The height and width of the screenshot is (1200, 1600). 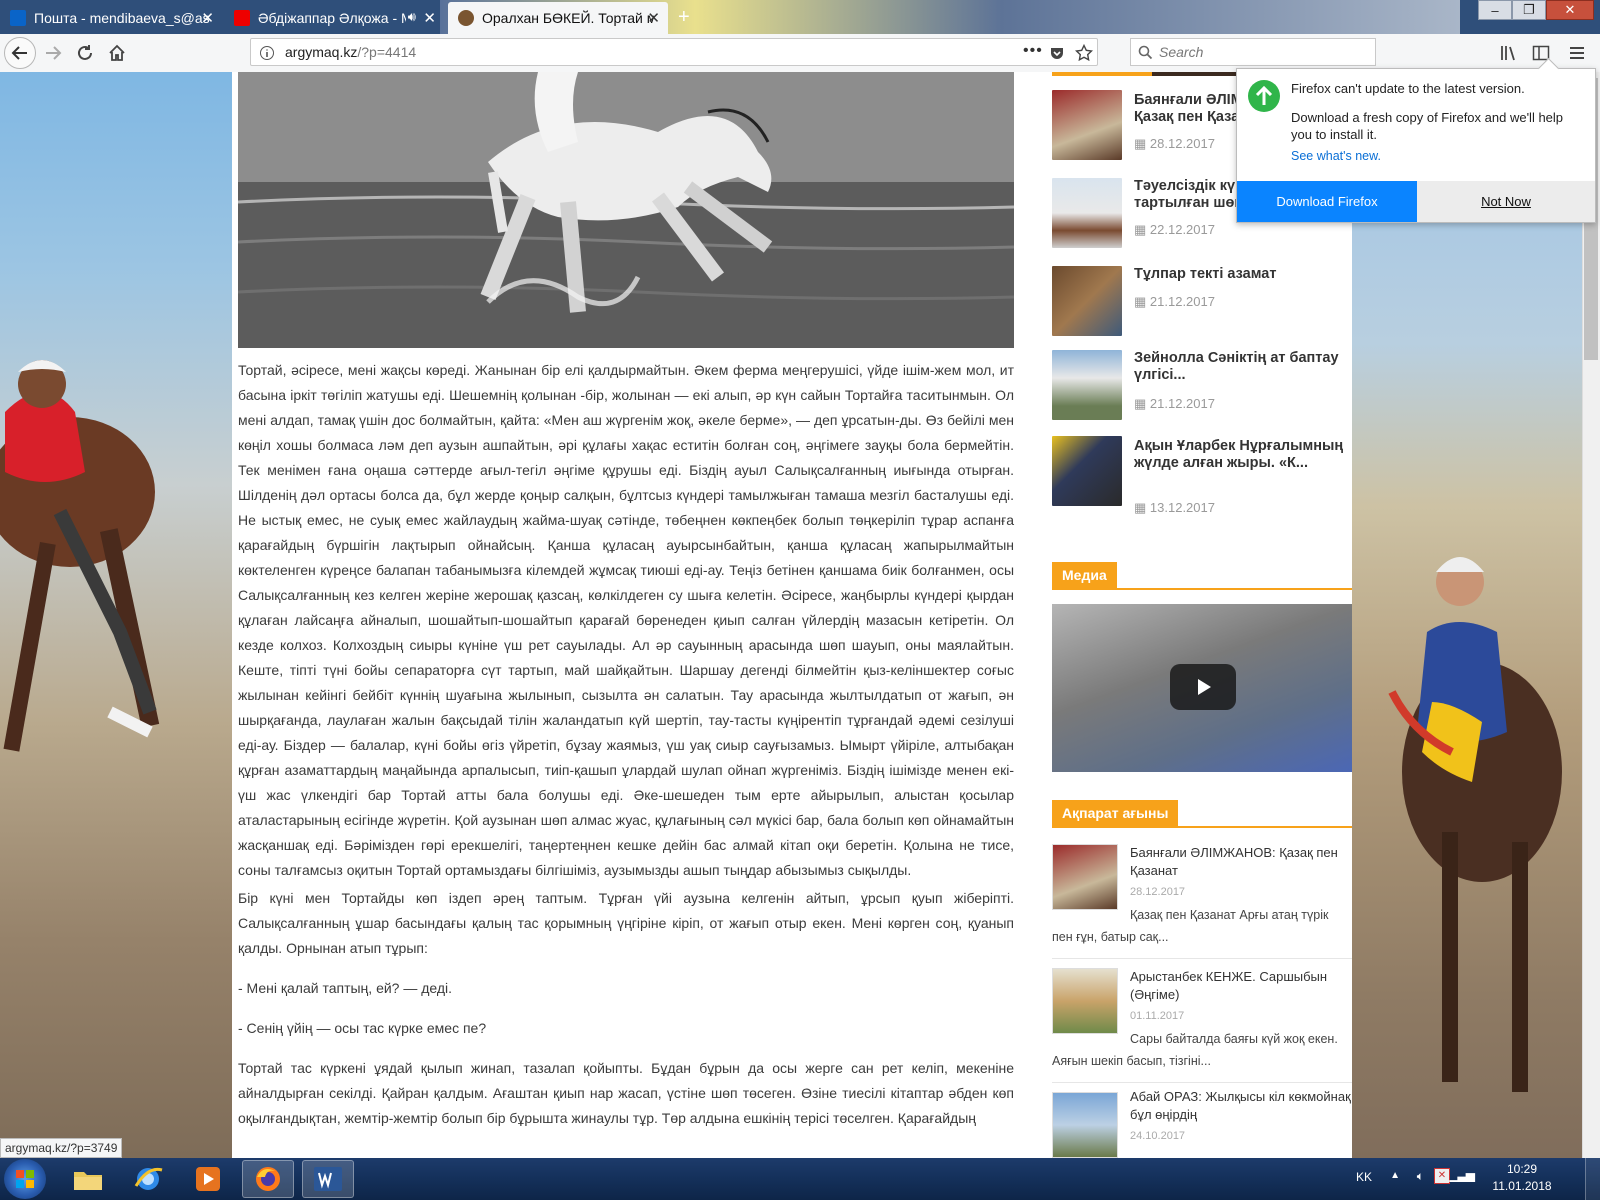 What do you see at coordinates (387, 52) in the screenshot?
I see `url-path: /?p=4414` at bounding box center [387, 52].